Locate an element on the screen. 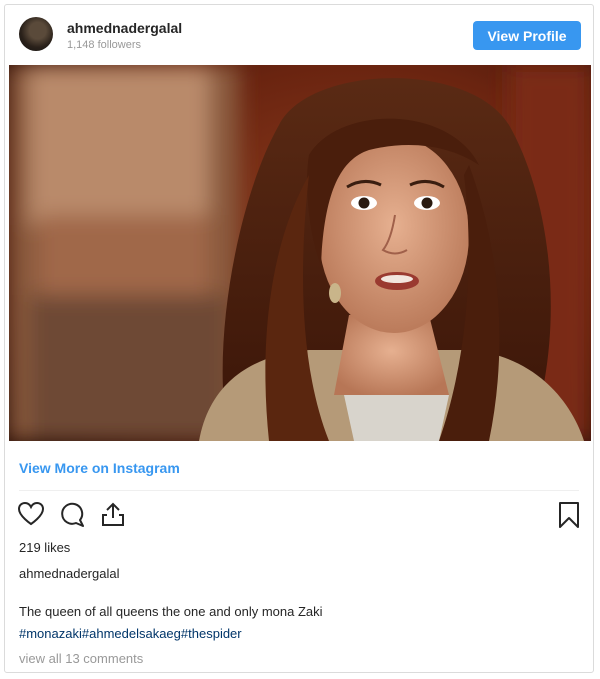  hashtag-link: #thespider is located at coordinates (211, 633).